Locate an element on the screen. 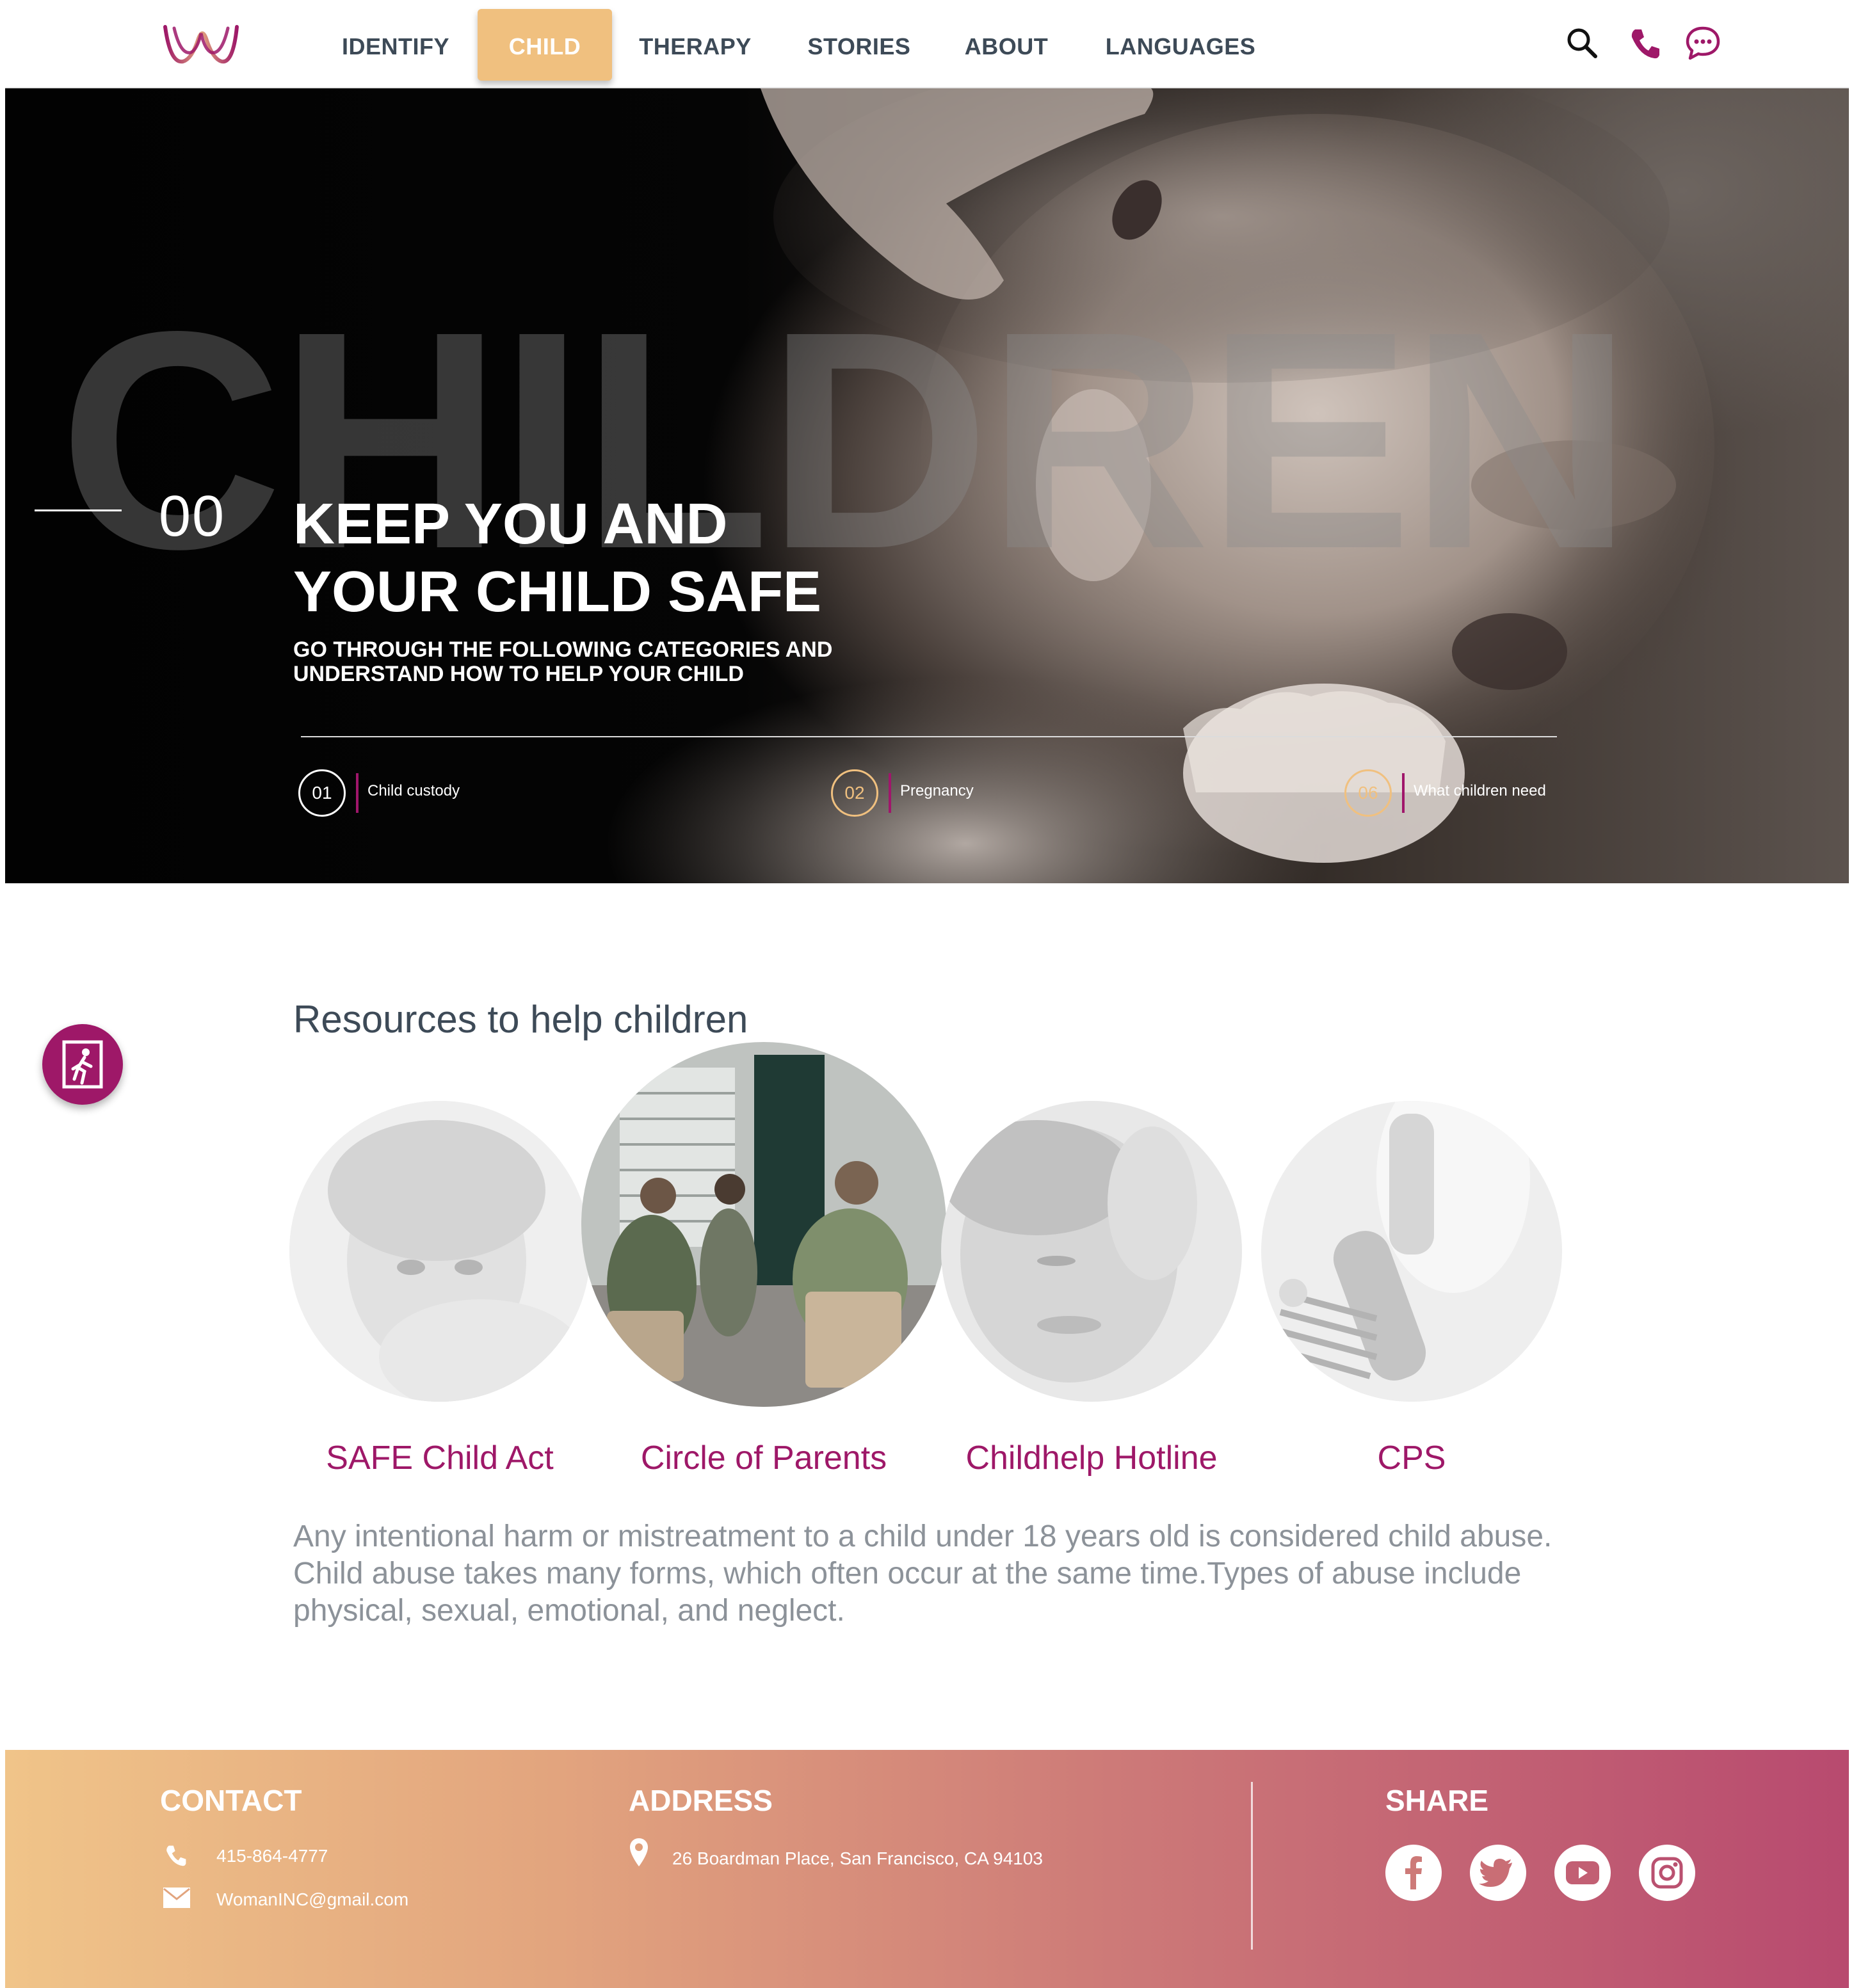 This screenshot has width=1854, height=1988. category-number: 06 is located at coordinates (1368, 793).